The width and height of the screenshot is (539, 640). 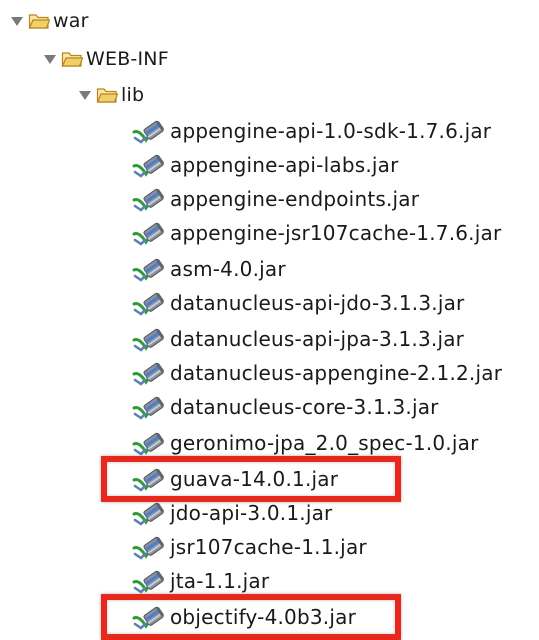 I want to click on tree-node-jar: datanucleus-appengine-2.1.2.jar, so click(x=317, y=373).